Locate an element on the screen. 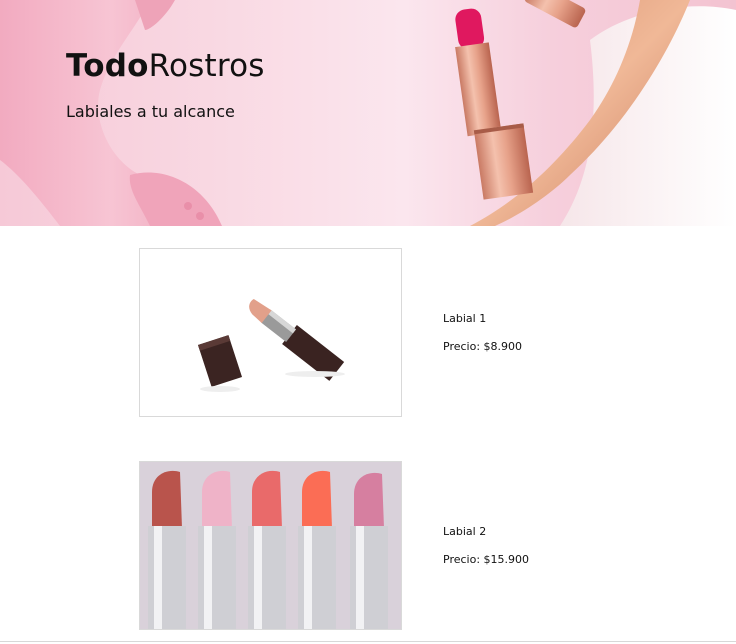 The image size is (736, 644). site-title: TodoRostros is located at coordinates (165, 66).